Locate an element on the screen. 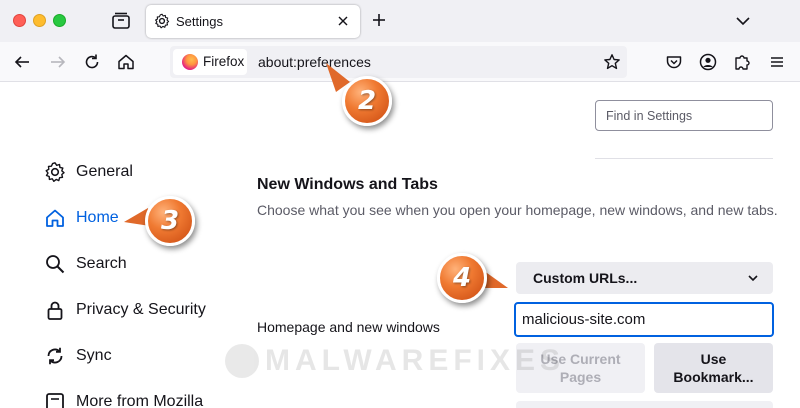  maximize-window-button is located at coordinates (59, 20).